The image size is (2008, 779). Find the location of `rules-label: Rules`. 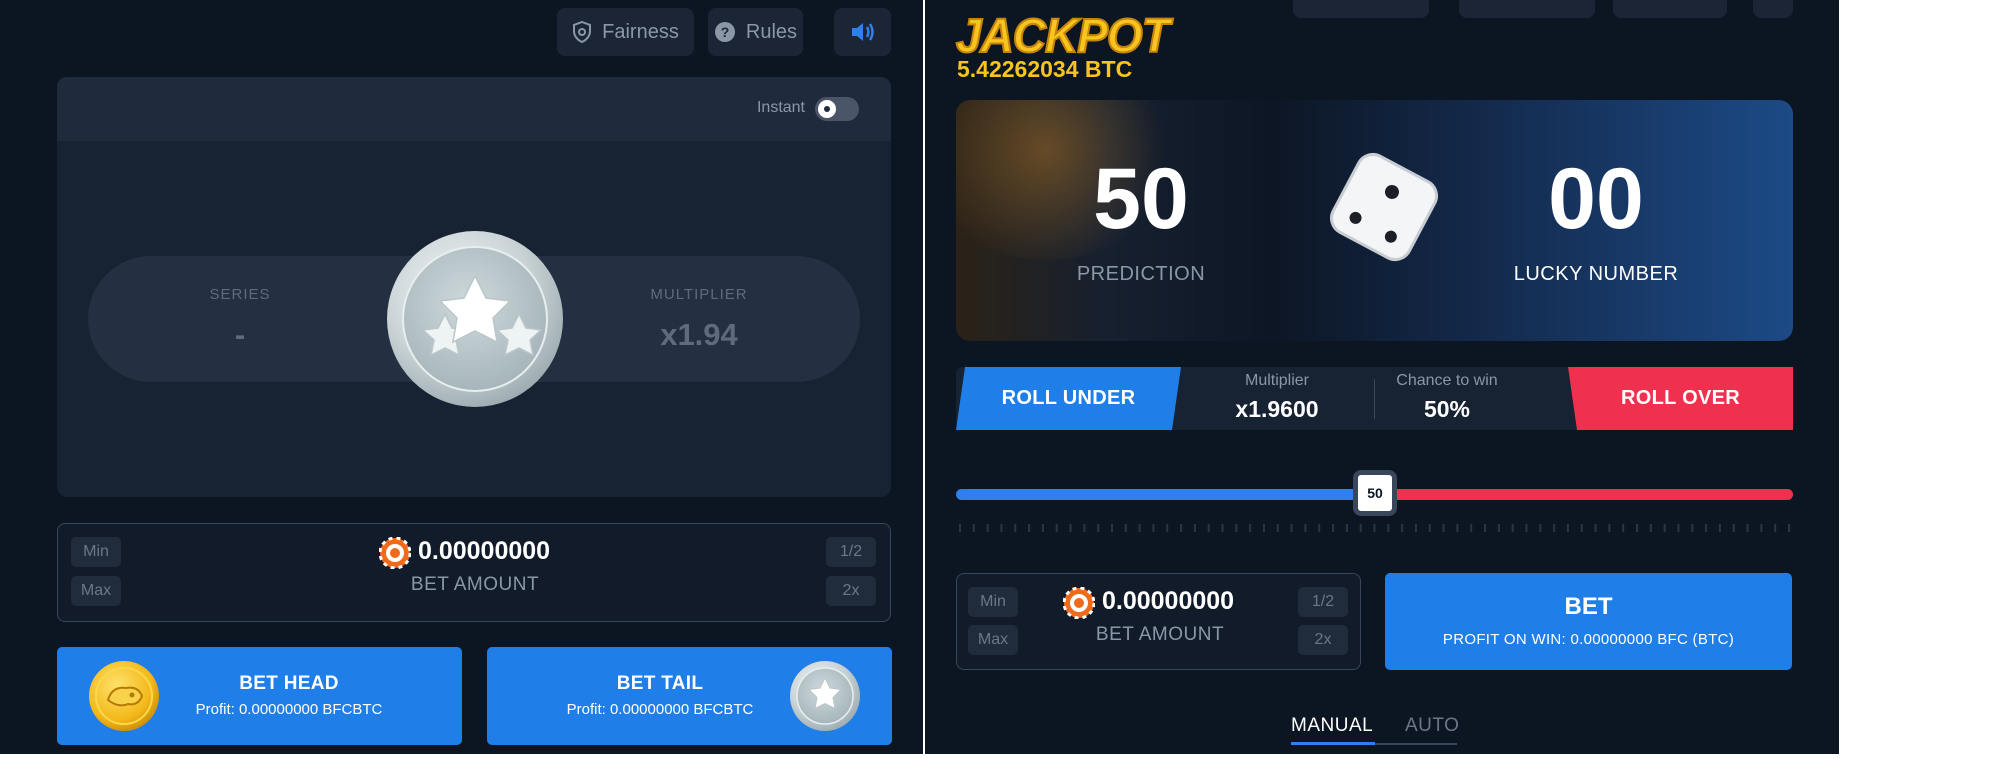

rules-label: Rules is located at coordinates (771, 31).